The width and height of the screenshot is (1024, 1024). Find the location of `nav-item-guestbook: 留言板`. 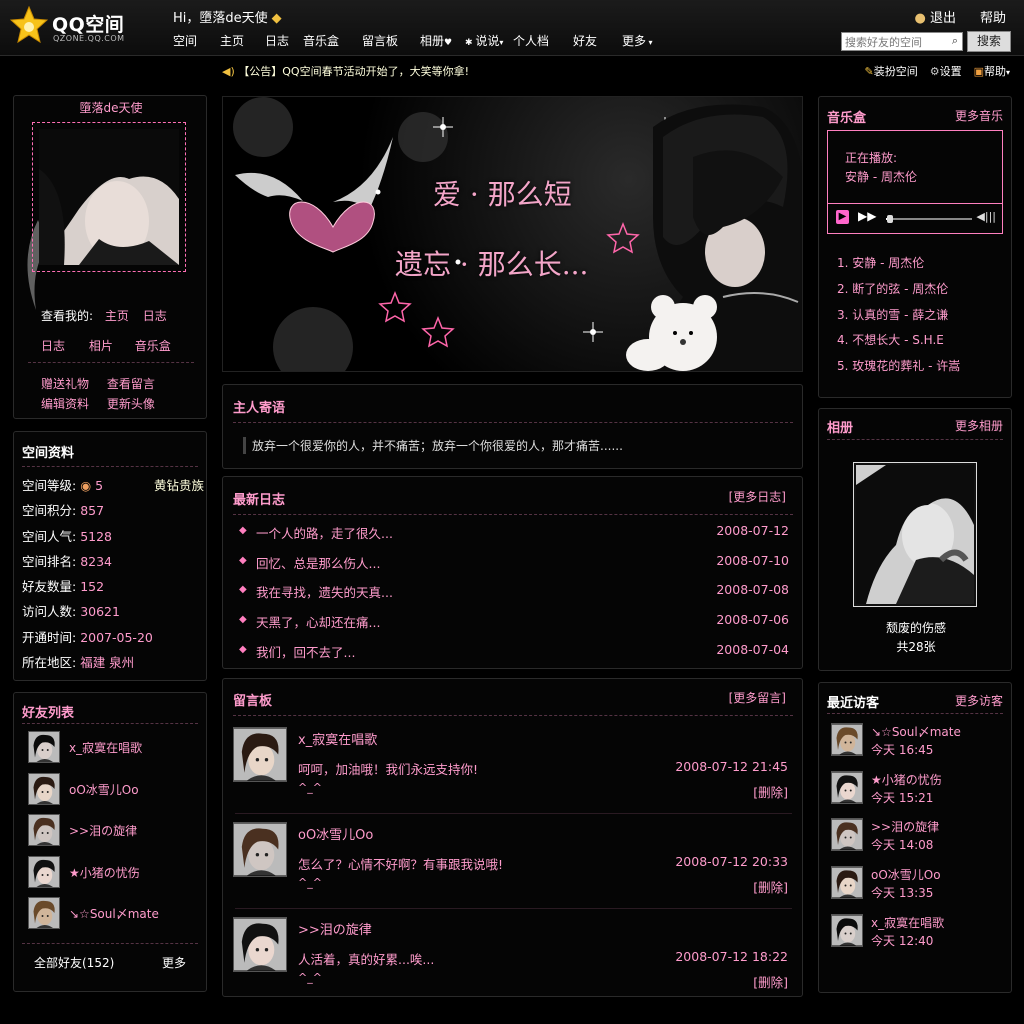

nav-item-guestbook: 留言板 is located at coordinates (391, 40).